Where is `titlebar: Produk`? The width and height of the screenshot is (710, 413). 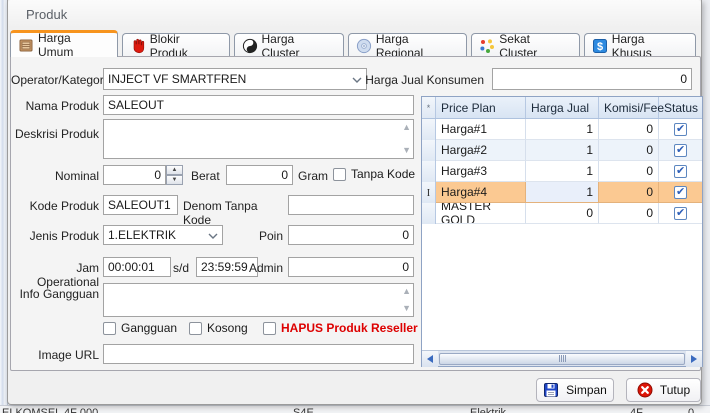
titlebar: Produk is located at coordinates (354, 14).